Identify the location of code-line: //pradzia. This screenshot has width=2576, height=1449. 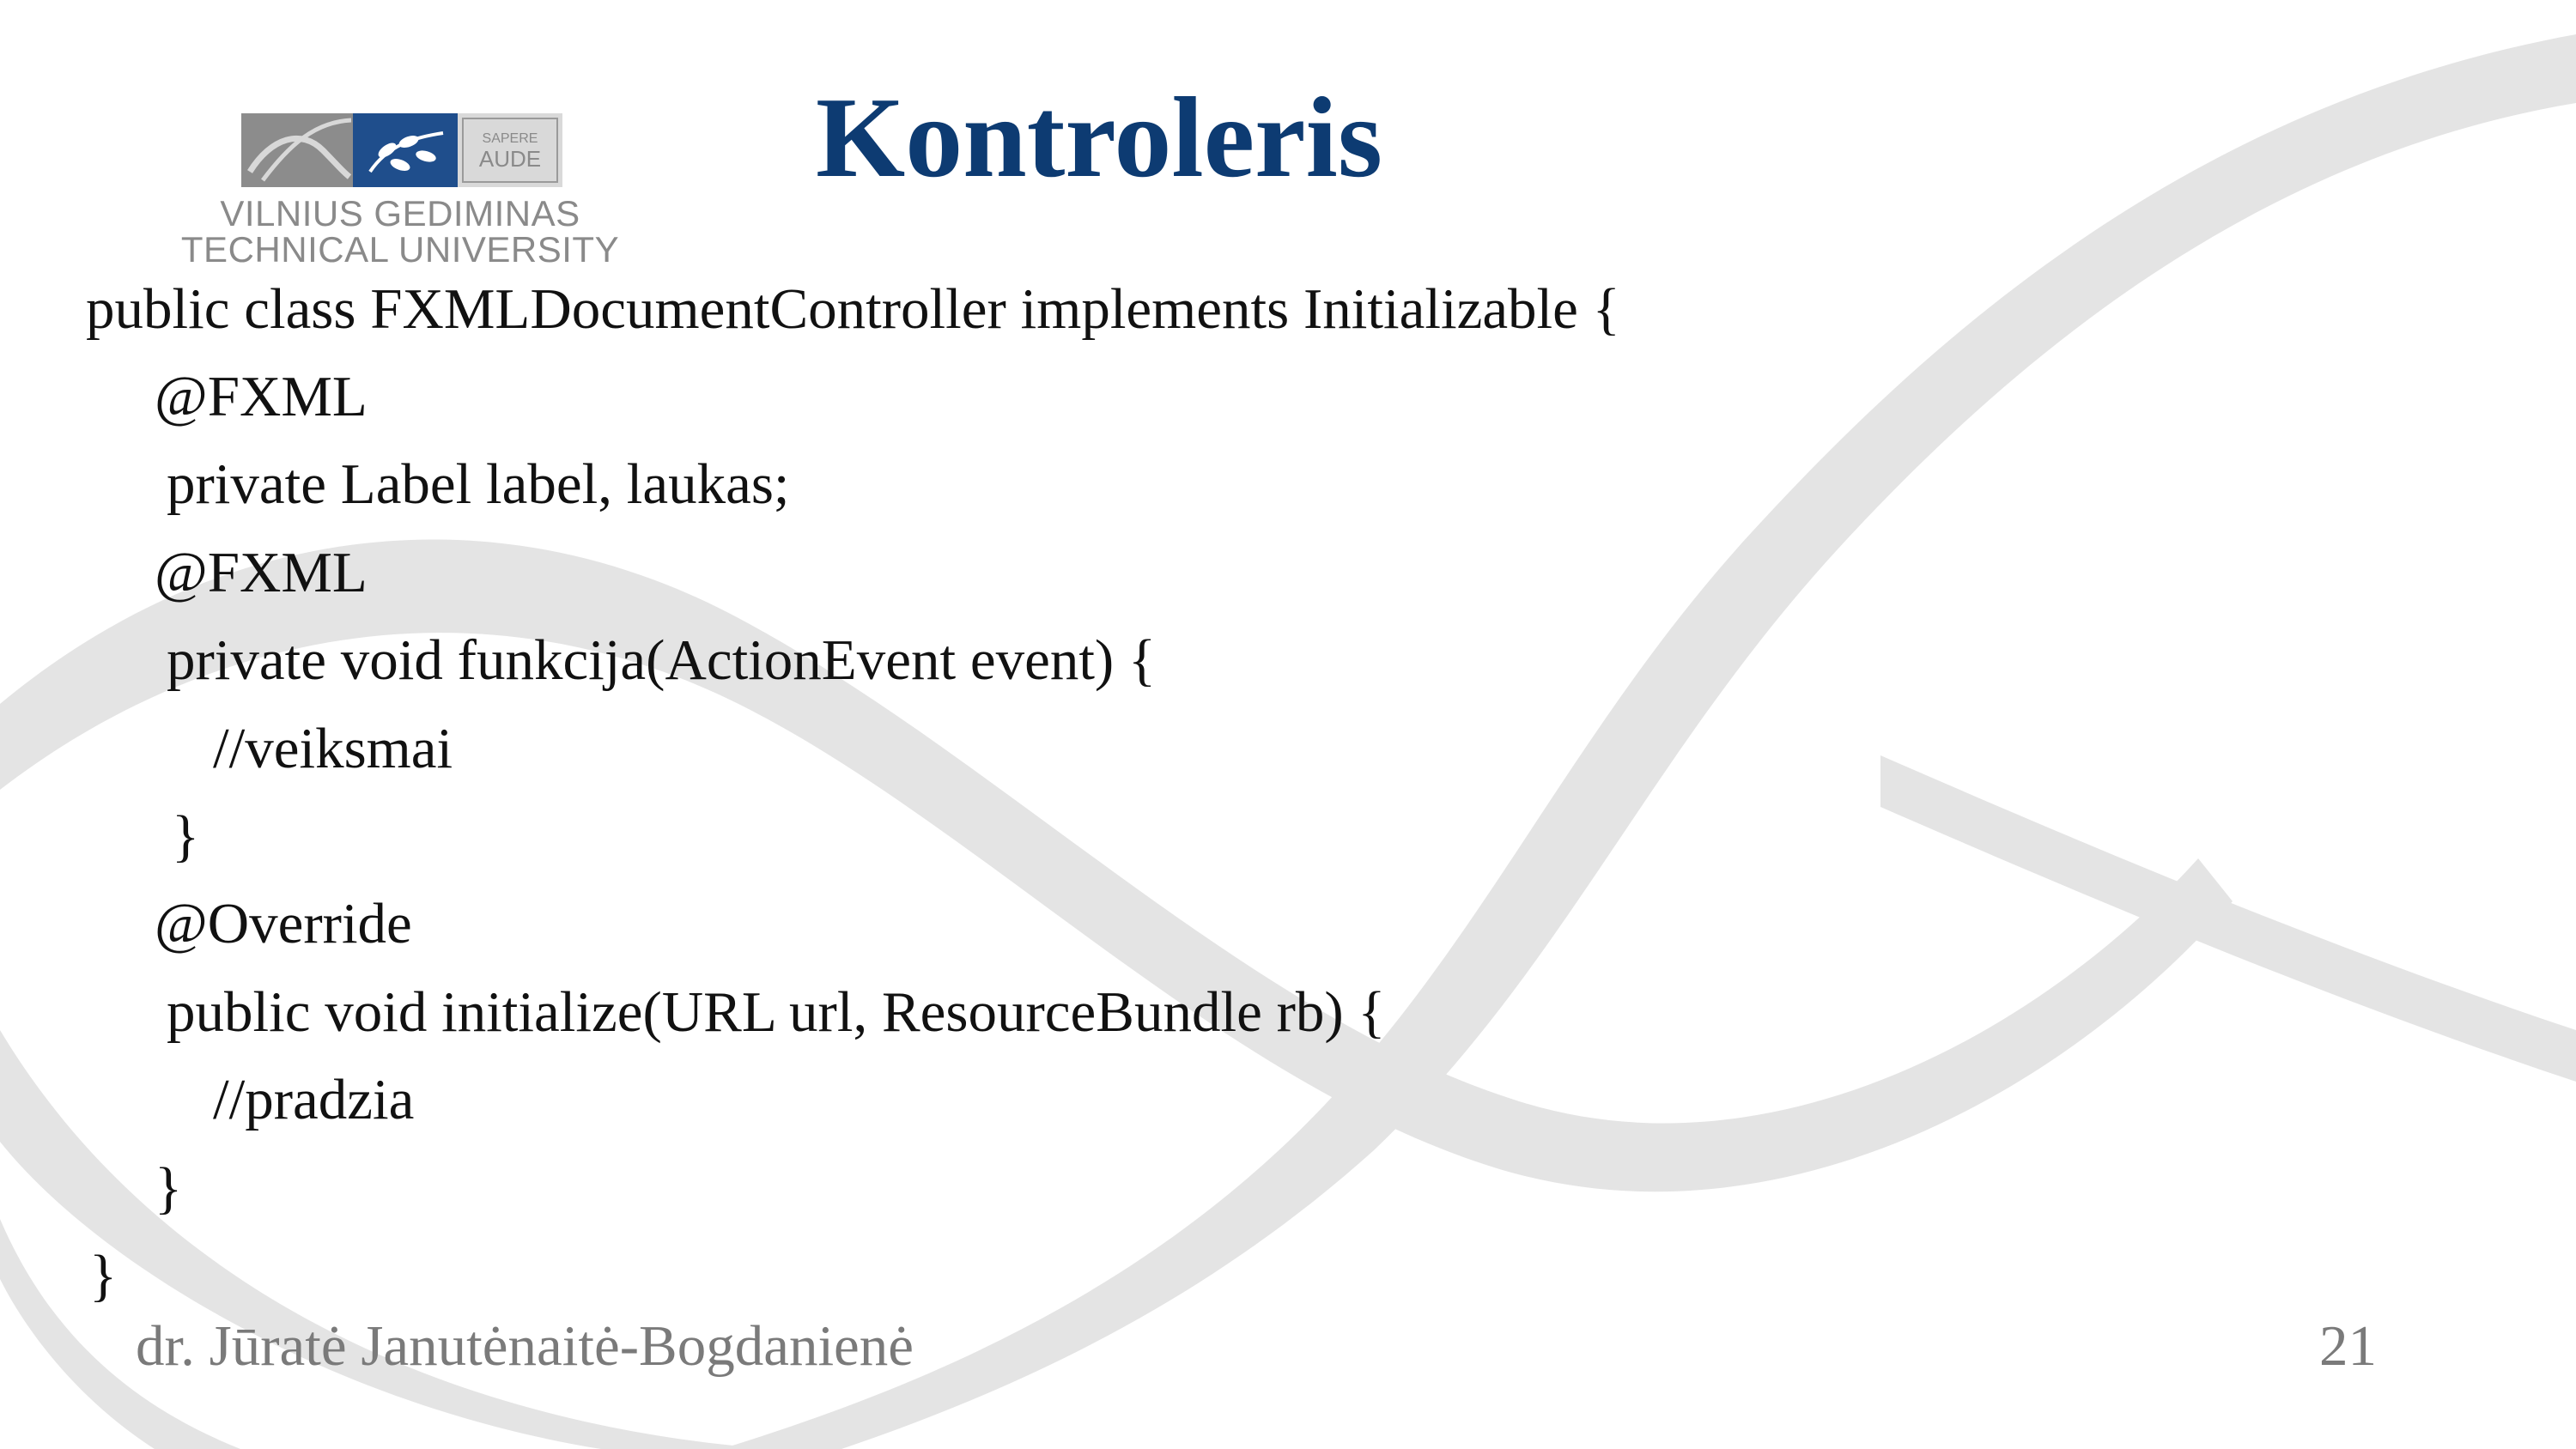
(314, 1099).